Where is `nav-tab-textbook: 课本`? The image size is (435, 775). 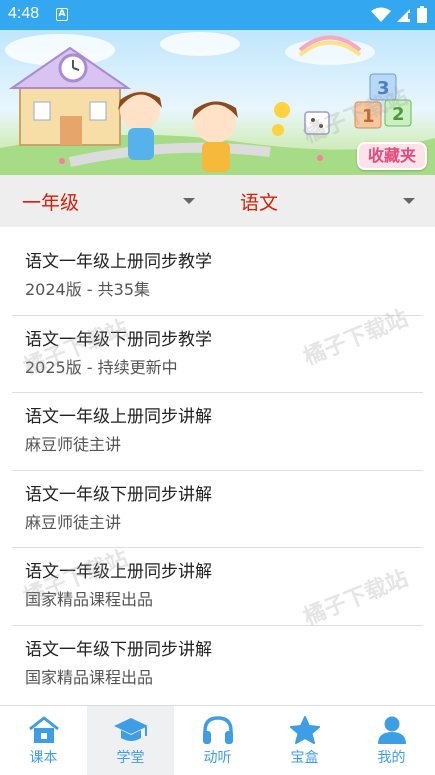
nav-tab-textbook: 课本 is located at coordinates (43, 740).